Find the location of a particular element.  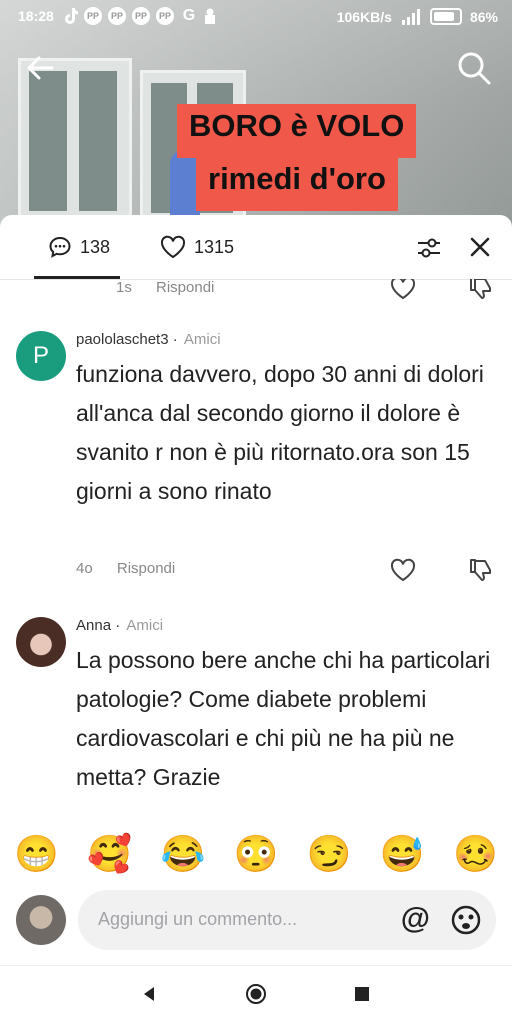

video-overlay-line2: rimedi d'oro is located at coordinates (297, 184).